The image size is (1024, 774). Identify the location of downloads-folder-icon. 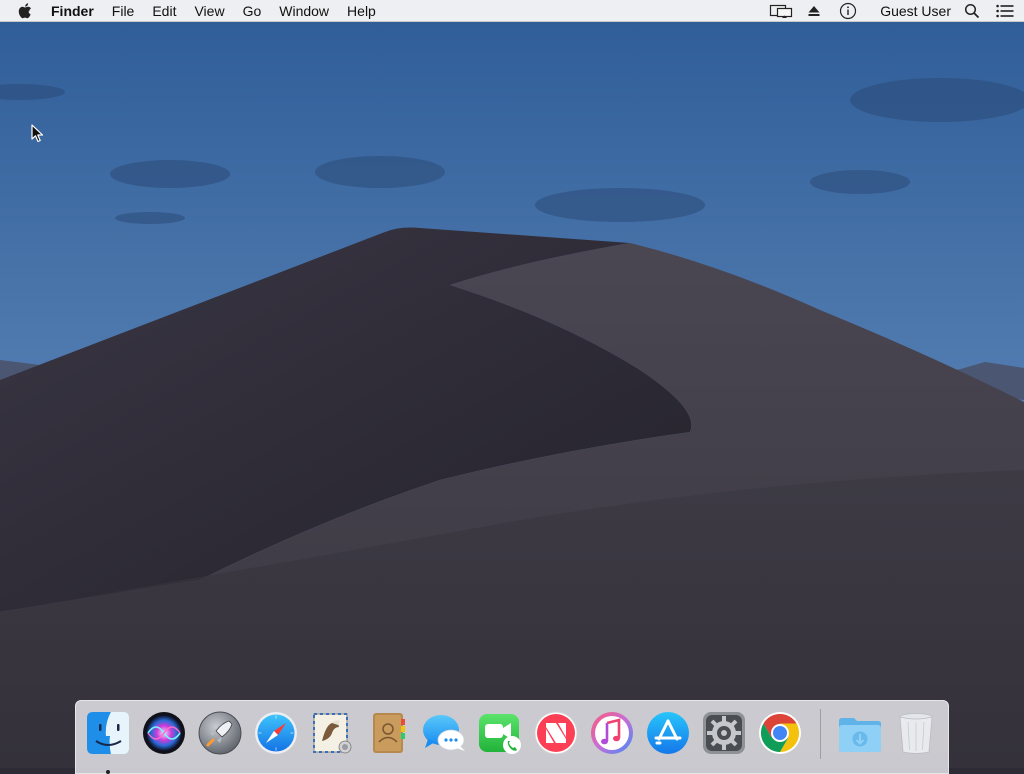
(860, 735).